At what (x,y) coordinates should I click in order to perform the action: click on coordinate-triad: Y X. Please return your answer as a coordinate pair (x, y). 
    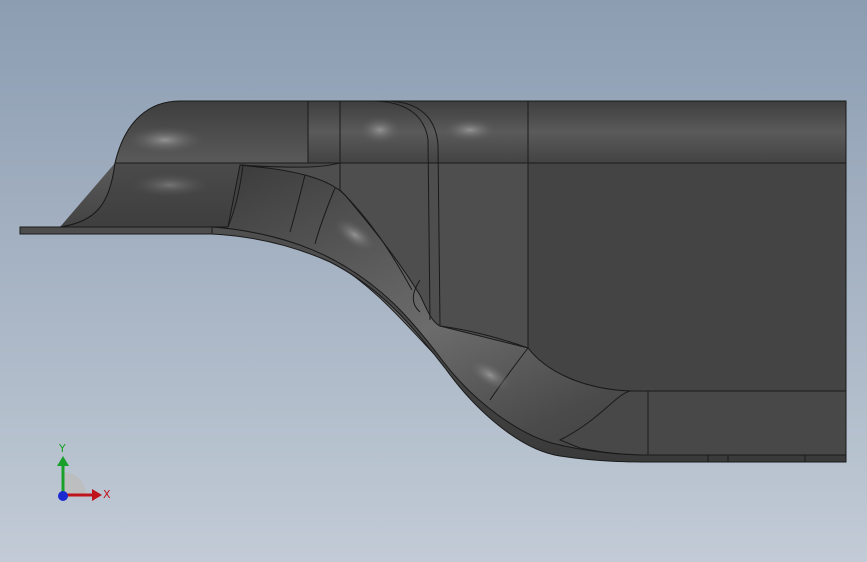
    Looking at the image, I should click on (84, 471).